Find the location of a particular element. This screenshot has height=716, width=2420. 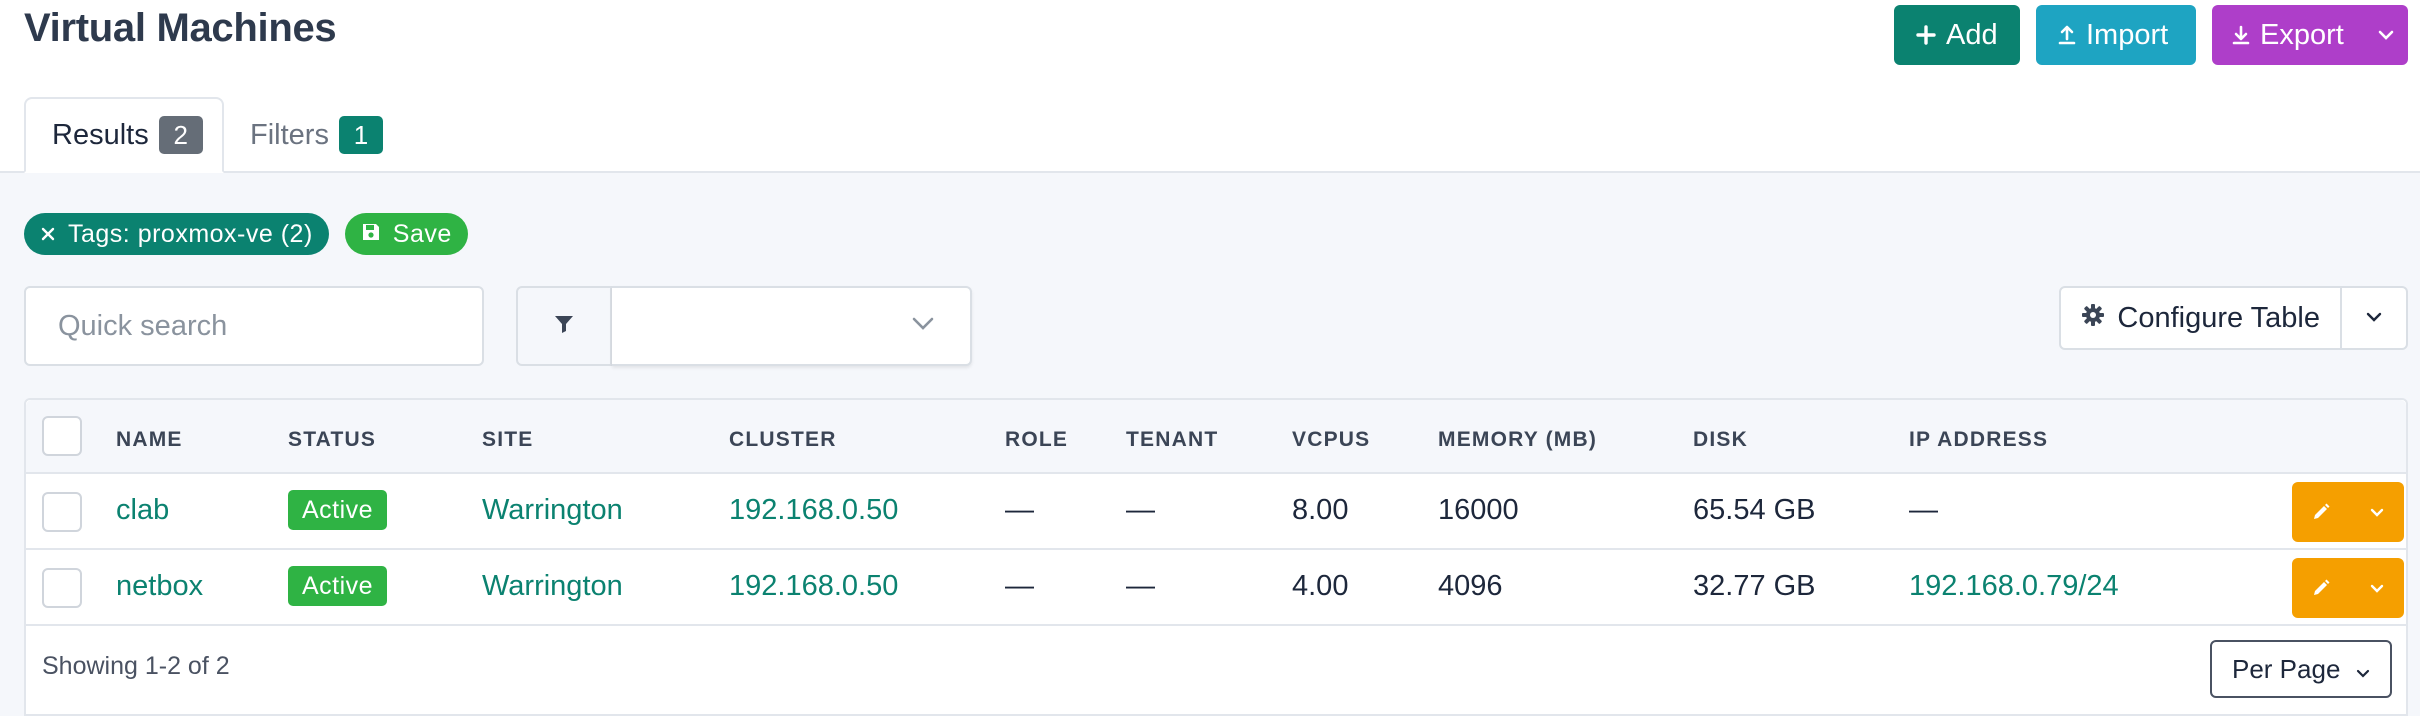

filters-count-badge: 1 is located at coordinates (360, 135).